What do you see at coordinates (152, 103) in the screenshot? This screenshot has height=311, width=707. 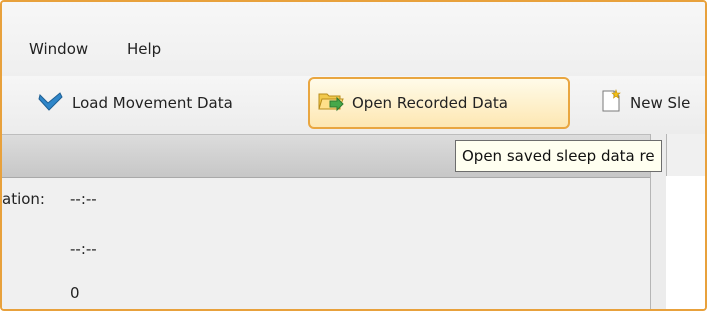 I see `load-movement-data-label: Load Movement Data` at bounding box center [152, 103].